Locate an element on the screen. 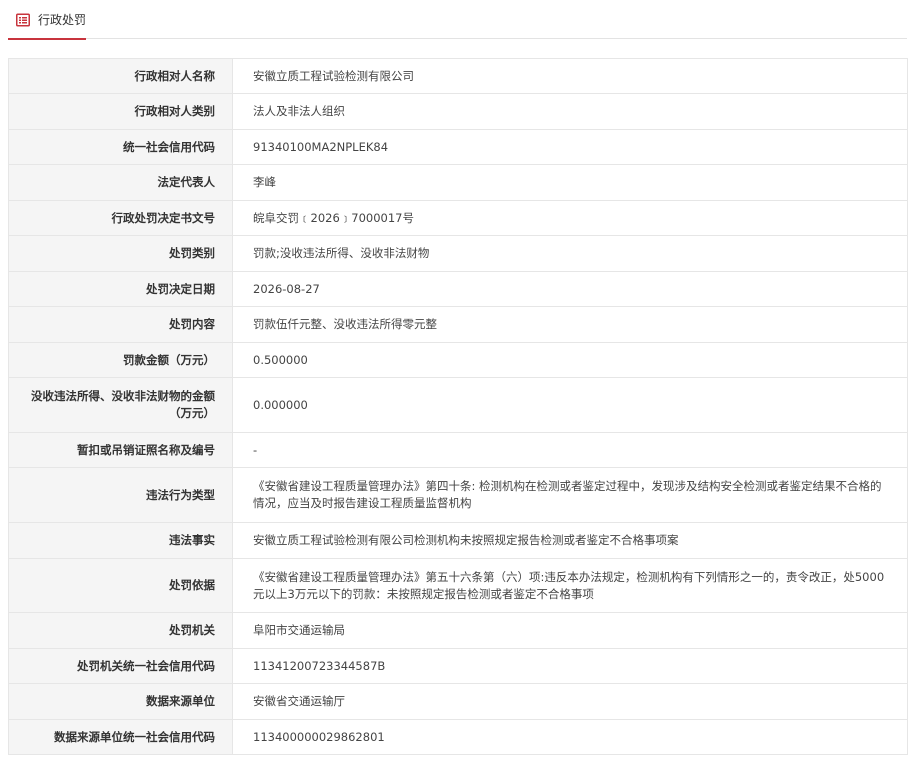 The width and height of the screenshot is (915, 763). table-row: 处罚类别 罚款;没收违法所得、没收非法财物 is located at coordinates (458, 253).